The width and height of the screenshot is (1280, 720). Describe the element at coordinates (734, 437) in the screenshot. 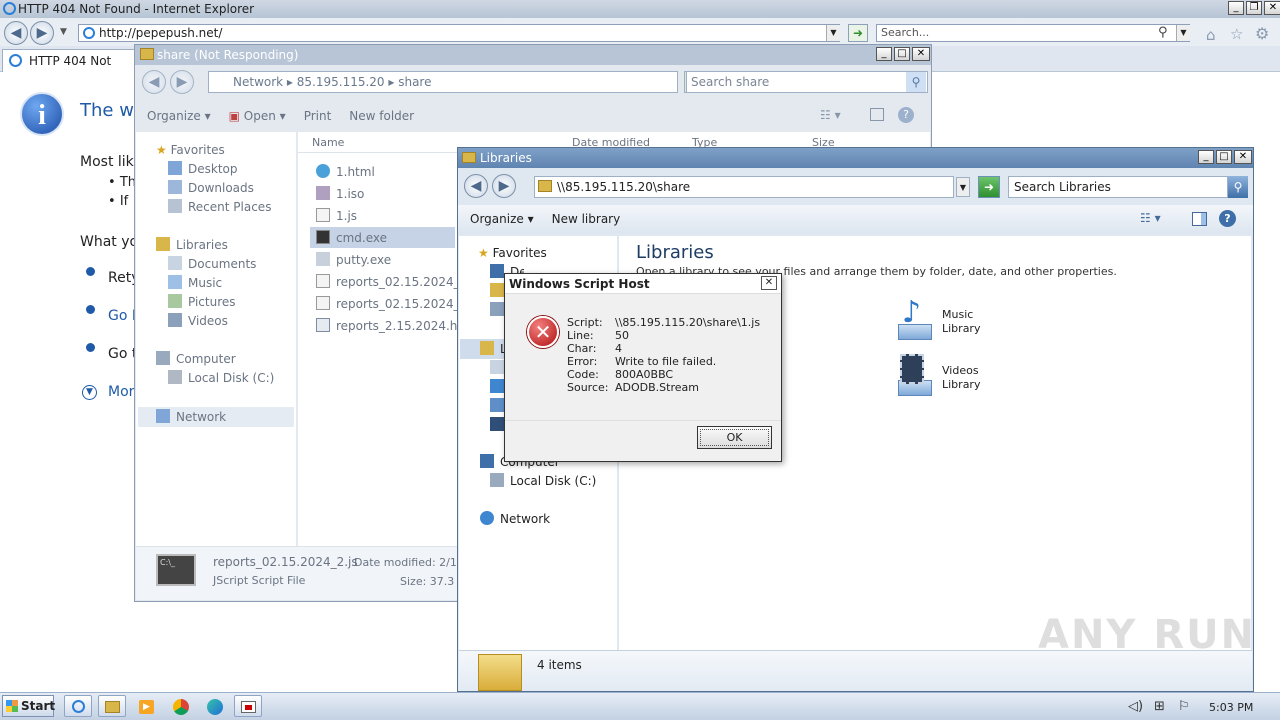

I see `ok-button: OK` at that location.